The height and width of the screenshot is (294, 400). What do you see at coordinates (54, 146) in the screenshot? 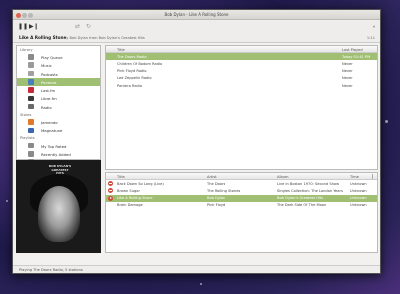
I see `sidebar-item-label: My Top Rated` at bounding box center [54, 146].